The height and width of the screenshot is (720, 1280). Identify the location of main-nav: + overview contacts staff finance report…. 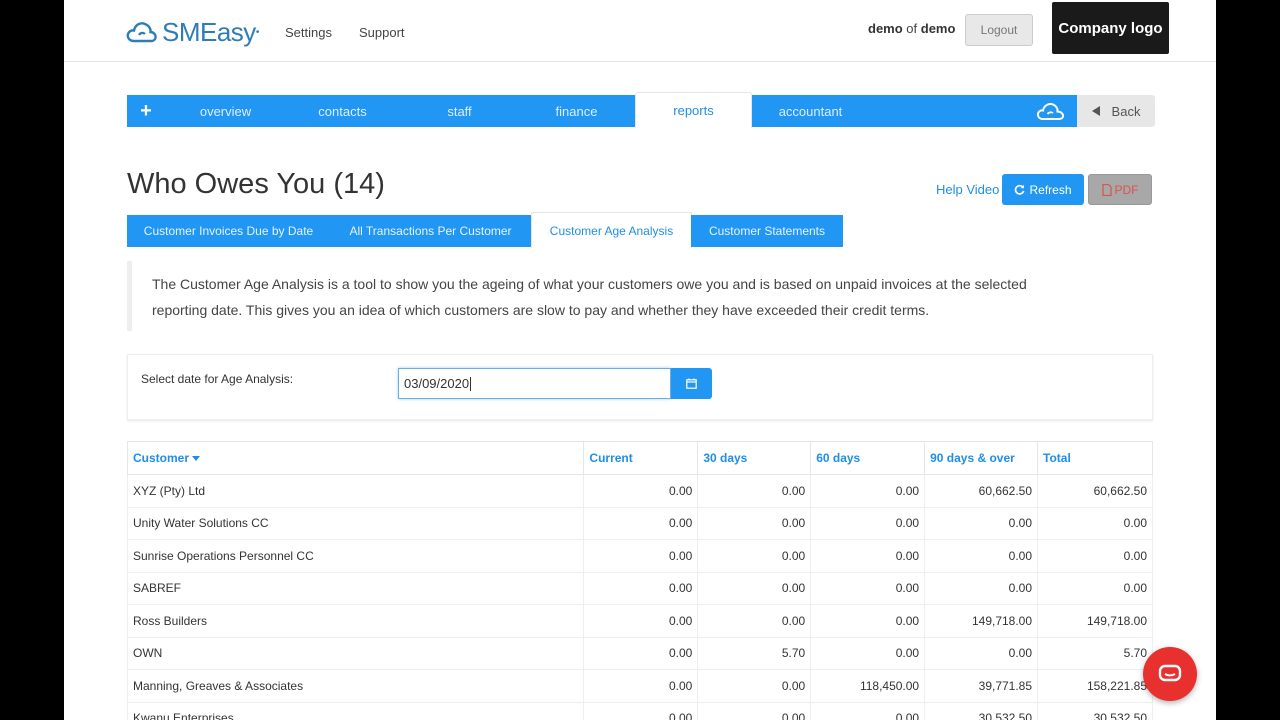
(602, 110).